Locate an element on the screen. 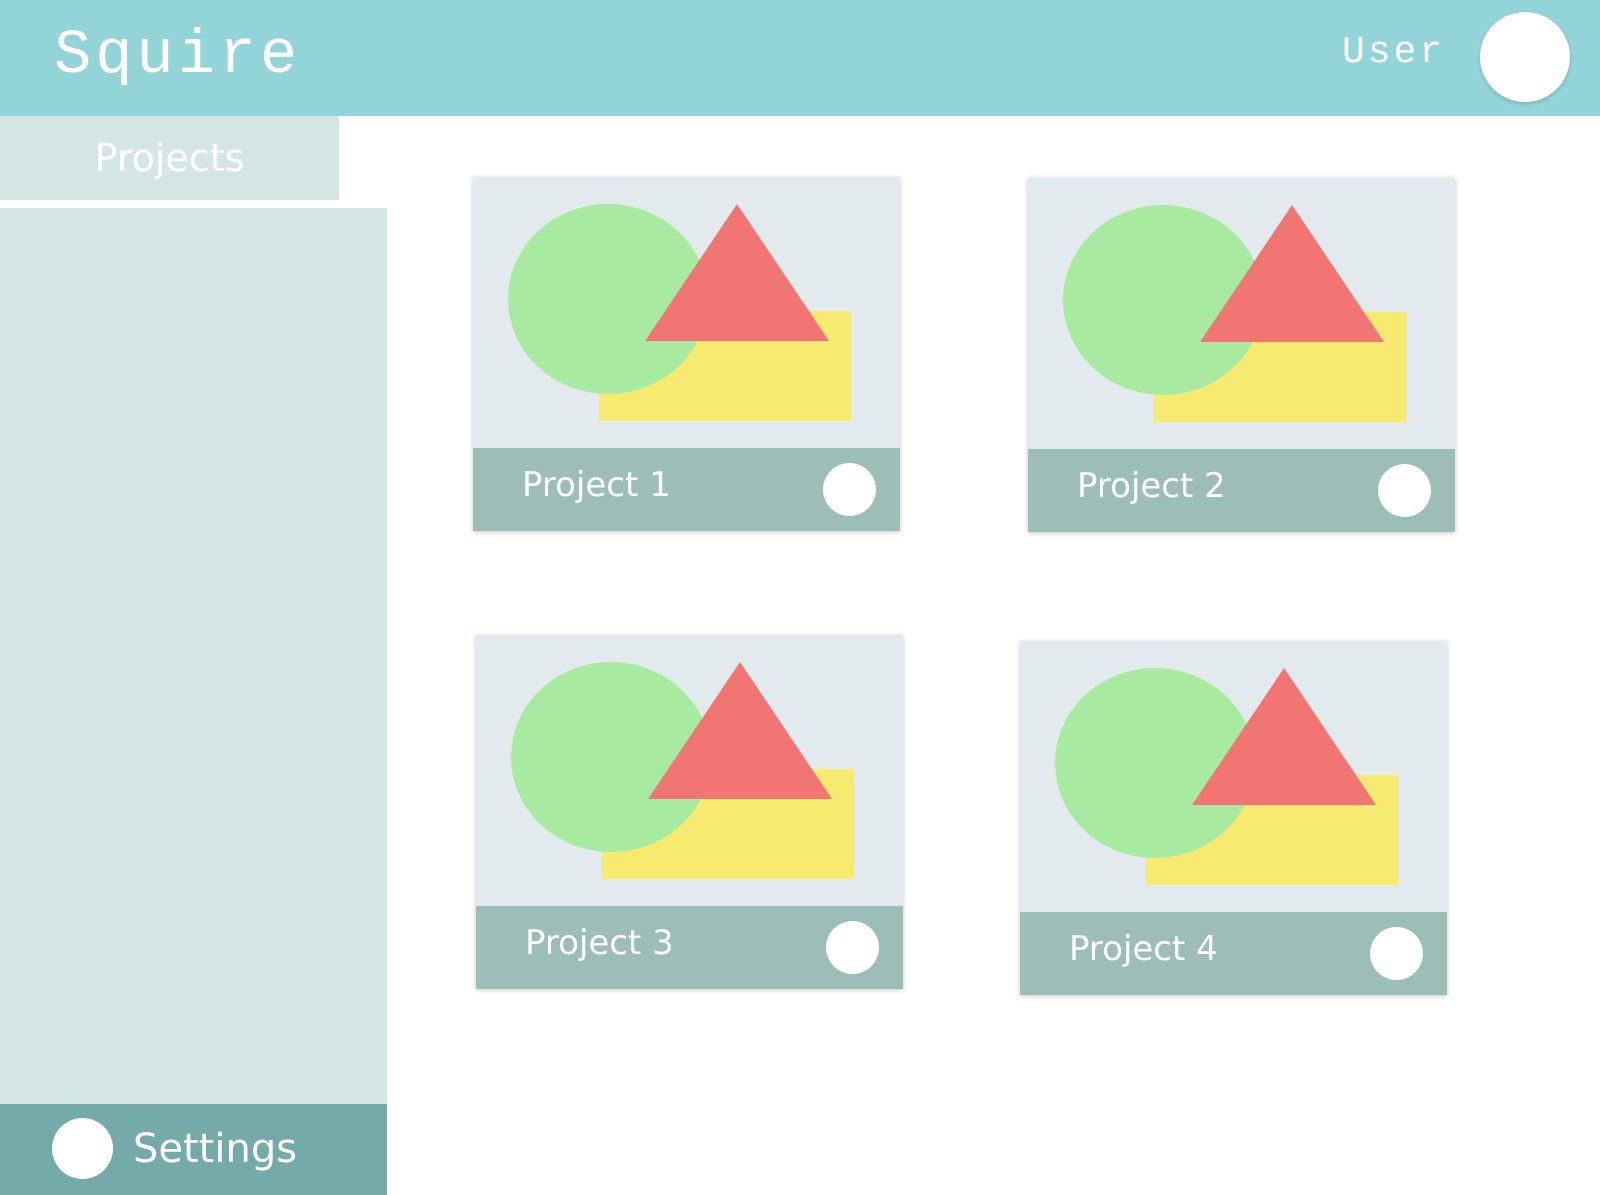  sidebar-tab-projects: Projects is located at coordinates (169, 160).